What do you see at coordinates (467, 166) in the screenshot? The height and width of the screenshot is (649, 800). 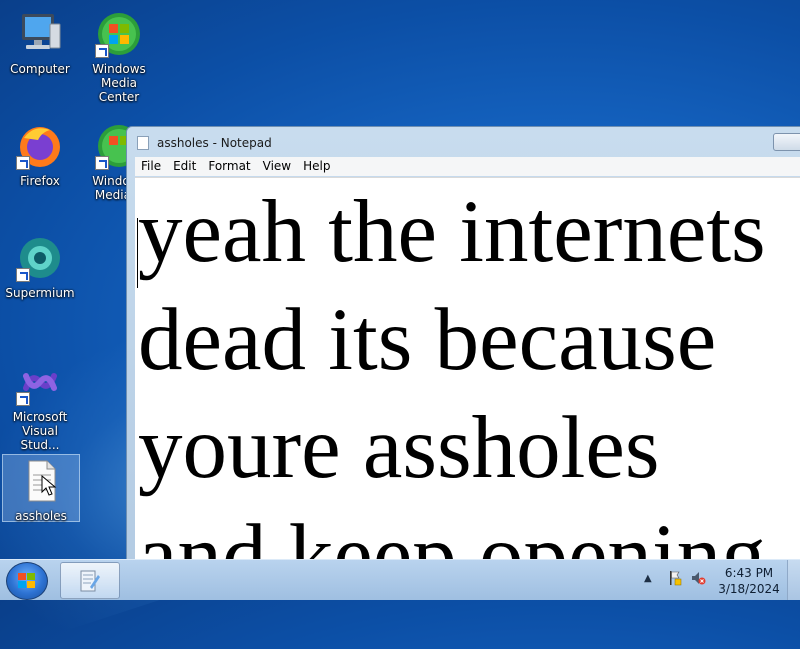 I see `menu-bar: File Edit Format View Help` at bounding box center [467, 166].